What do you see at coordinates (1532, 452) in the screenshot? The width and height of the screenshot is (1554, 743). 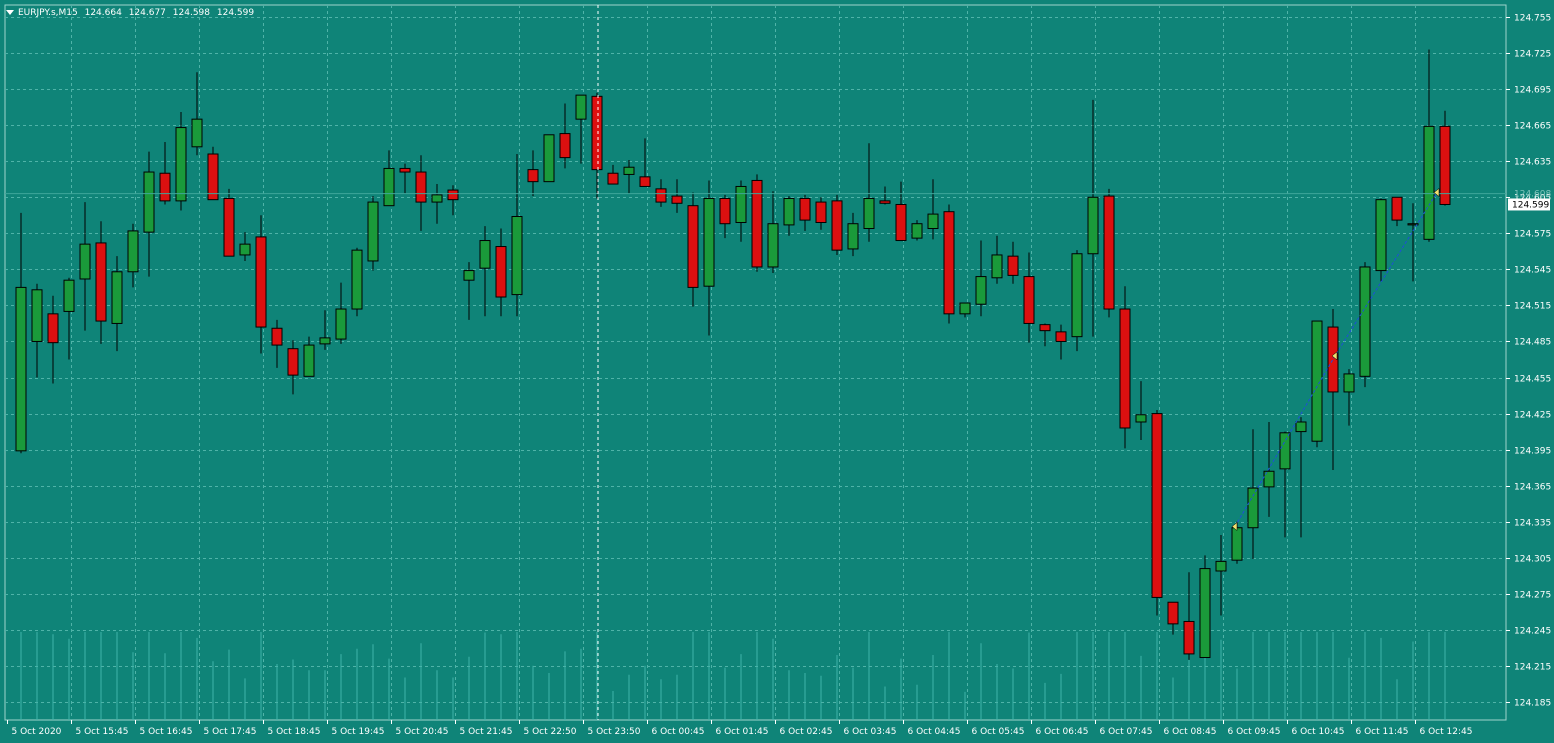 I see `y-tick-label: 124.395` at bounding box center [1532, 452].